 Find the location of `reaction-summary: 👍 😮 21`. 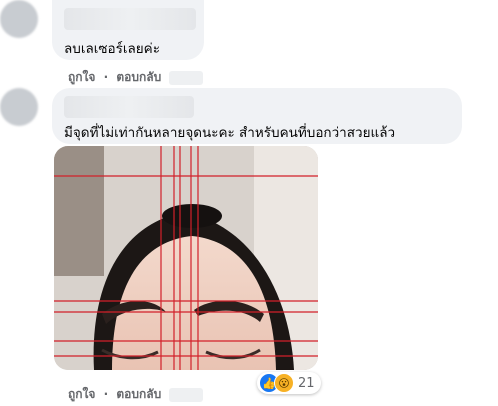

reaction-summary: 👍 😮 21 is located at coordinates (289, 383).